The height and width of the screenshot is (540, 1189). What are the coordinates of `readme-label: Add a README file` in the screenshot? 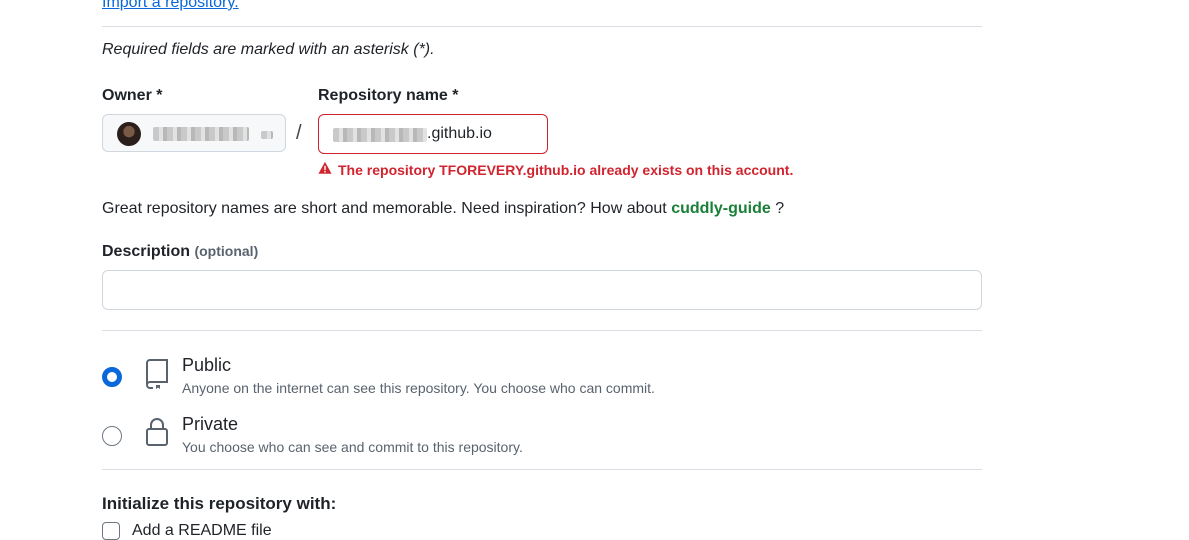 It's located at (202, 530).